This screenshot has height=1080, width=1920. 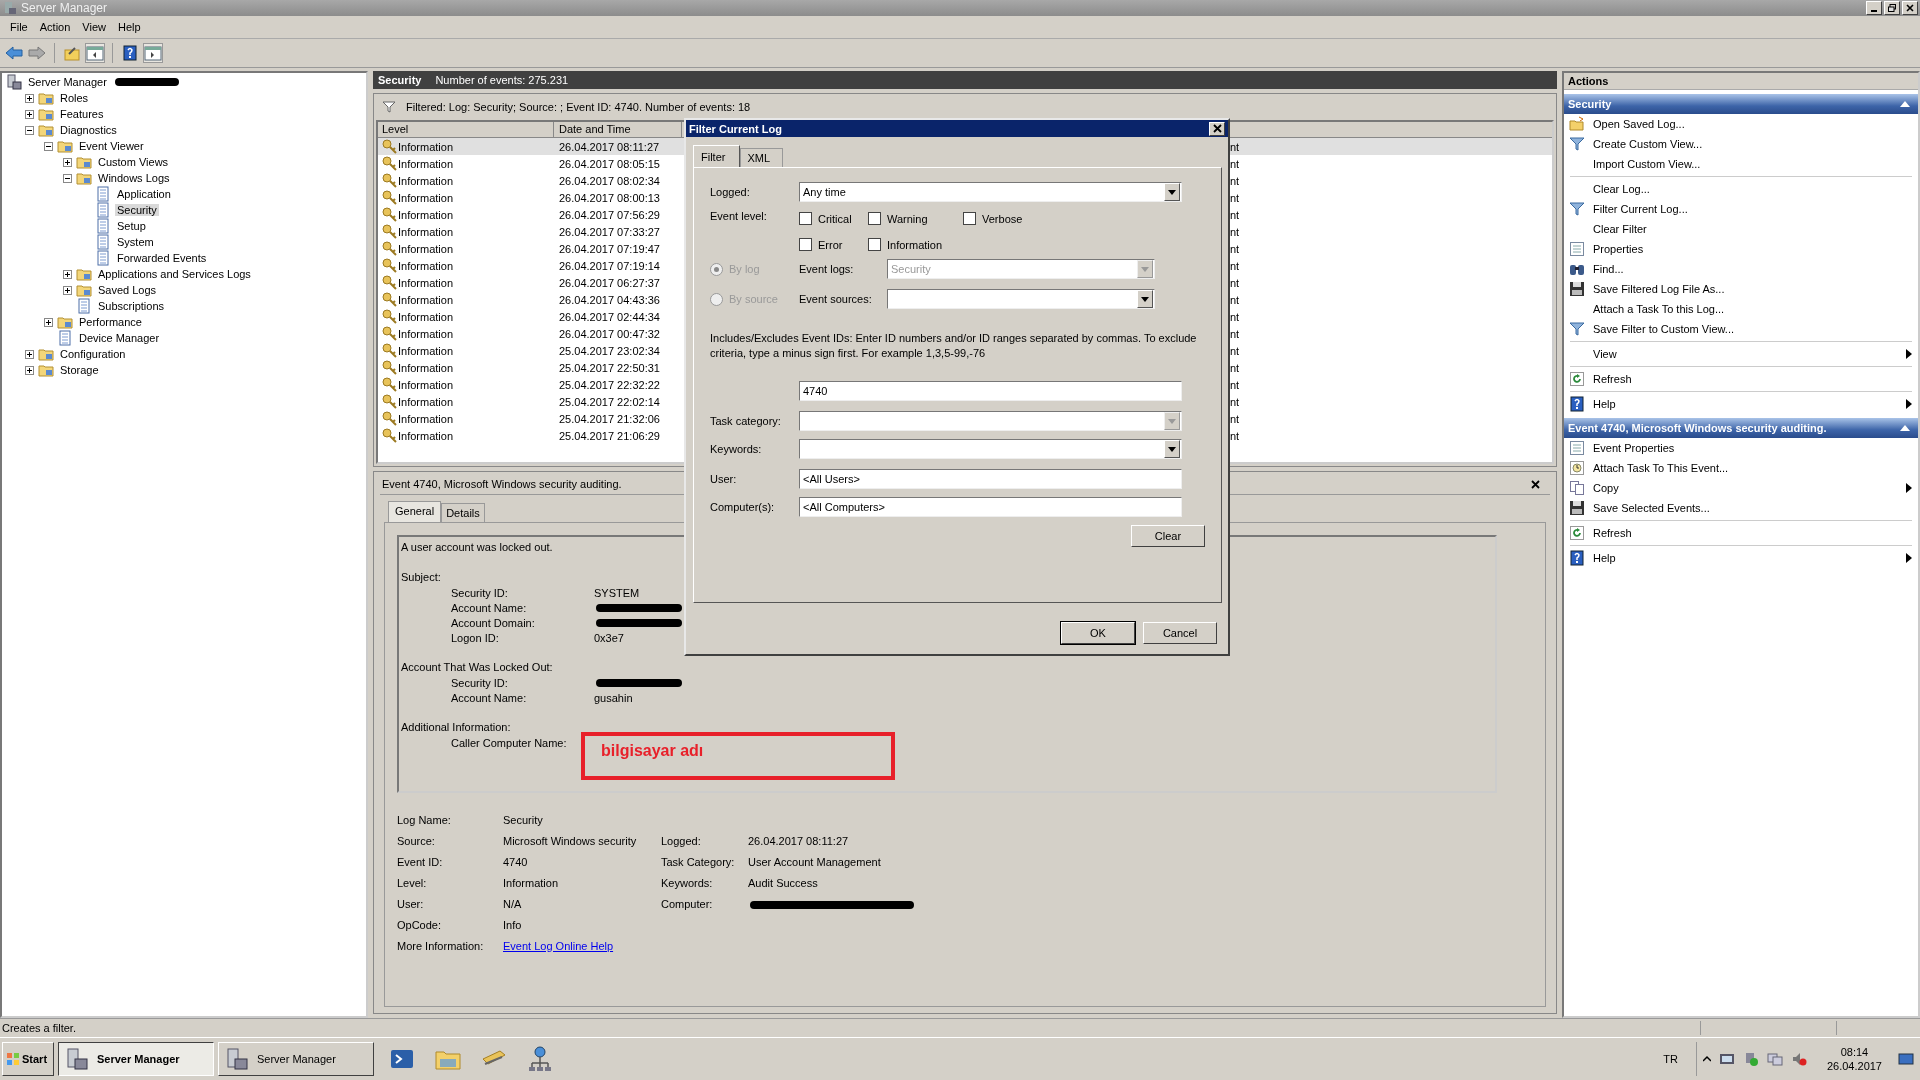 What do you see at coordinates (1697, 428) in the screenshot?
I see `section-title: Event 4740, Microsoft Windows security auditing.` at bounding box center [1697, 428].